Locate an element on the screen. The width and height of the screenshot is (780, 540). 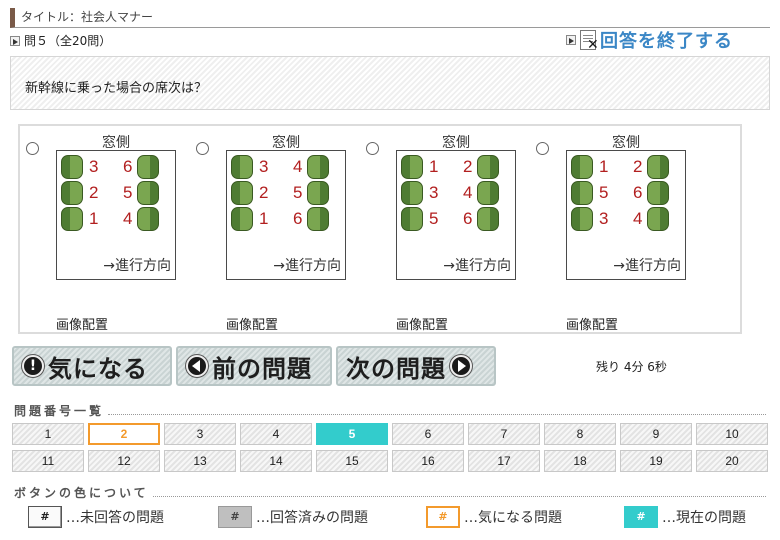
current-swatch: # is located at coordinates (641, 517).